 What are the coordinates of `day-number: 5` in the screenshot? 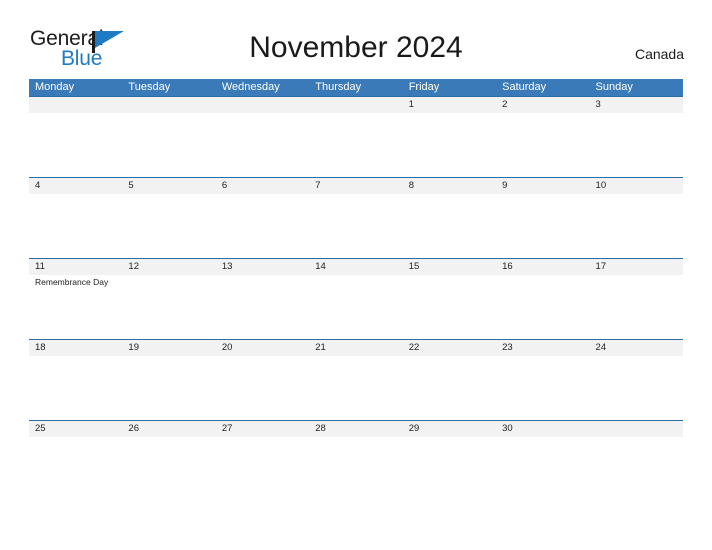 It's located at (168, 186).